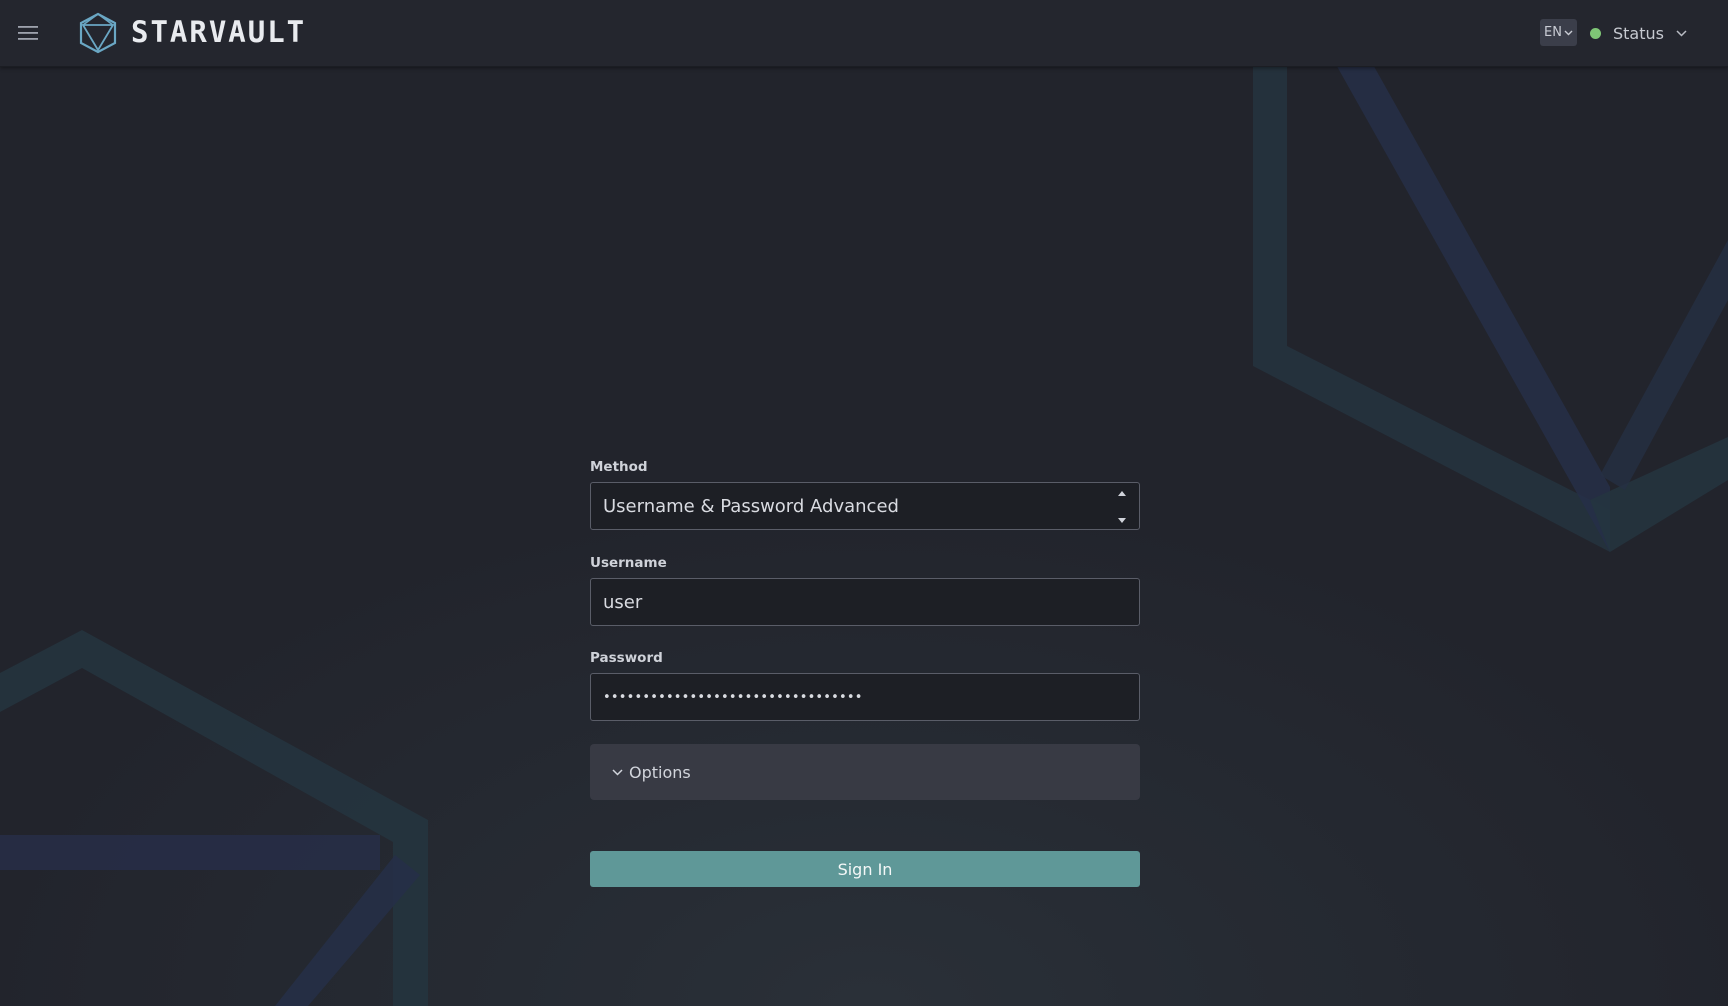 The height and width of the screenshot is (1006, 1728). I want to click on status-dropdown: Status, so click(1638, 33).